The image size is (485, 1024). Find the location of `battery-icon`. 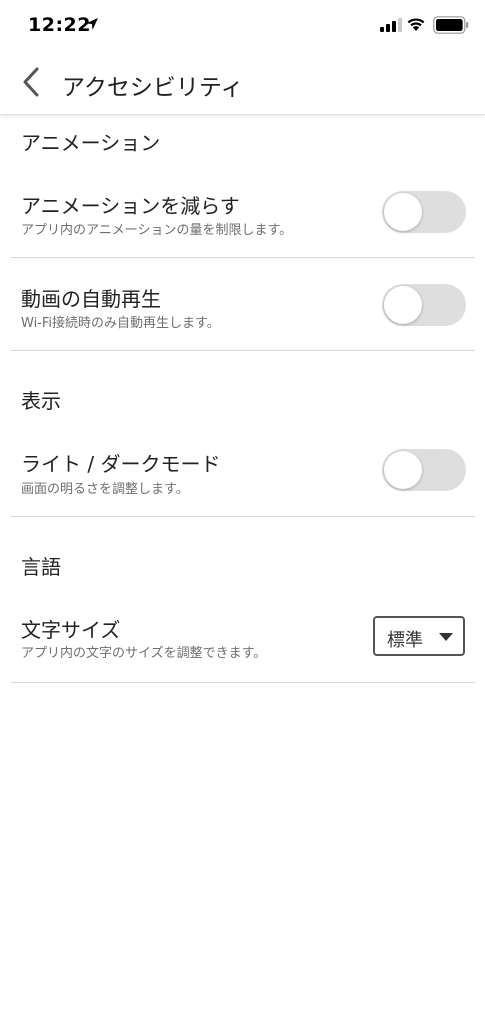

battery-icon is located at coordinates (451, 25).